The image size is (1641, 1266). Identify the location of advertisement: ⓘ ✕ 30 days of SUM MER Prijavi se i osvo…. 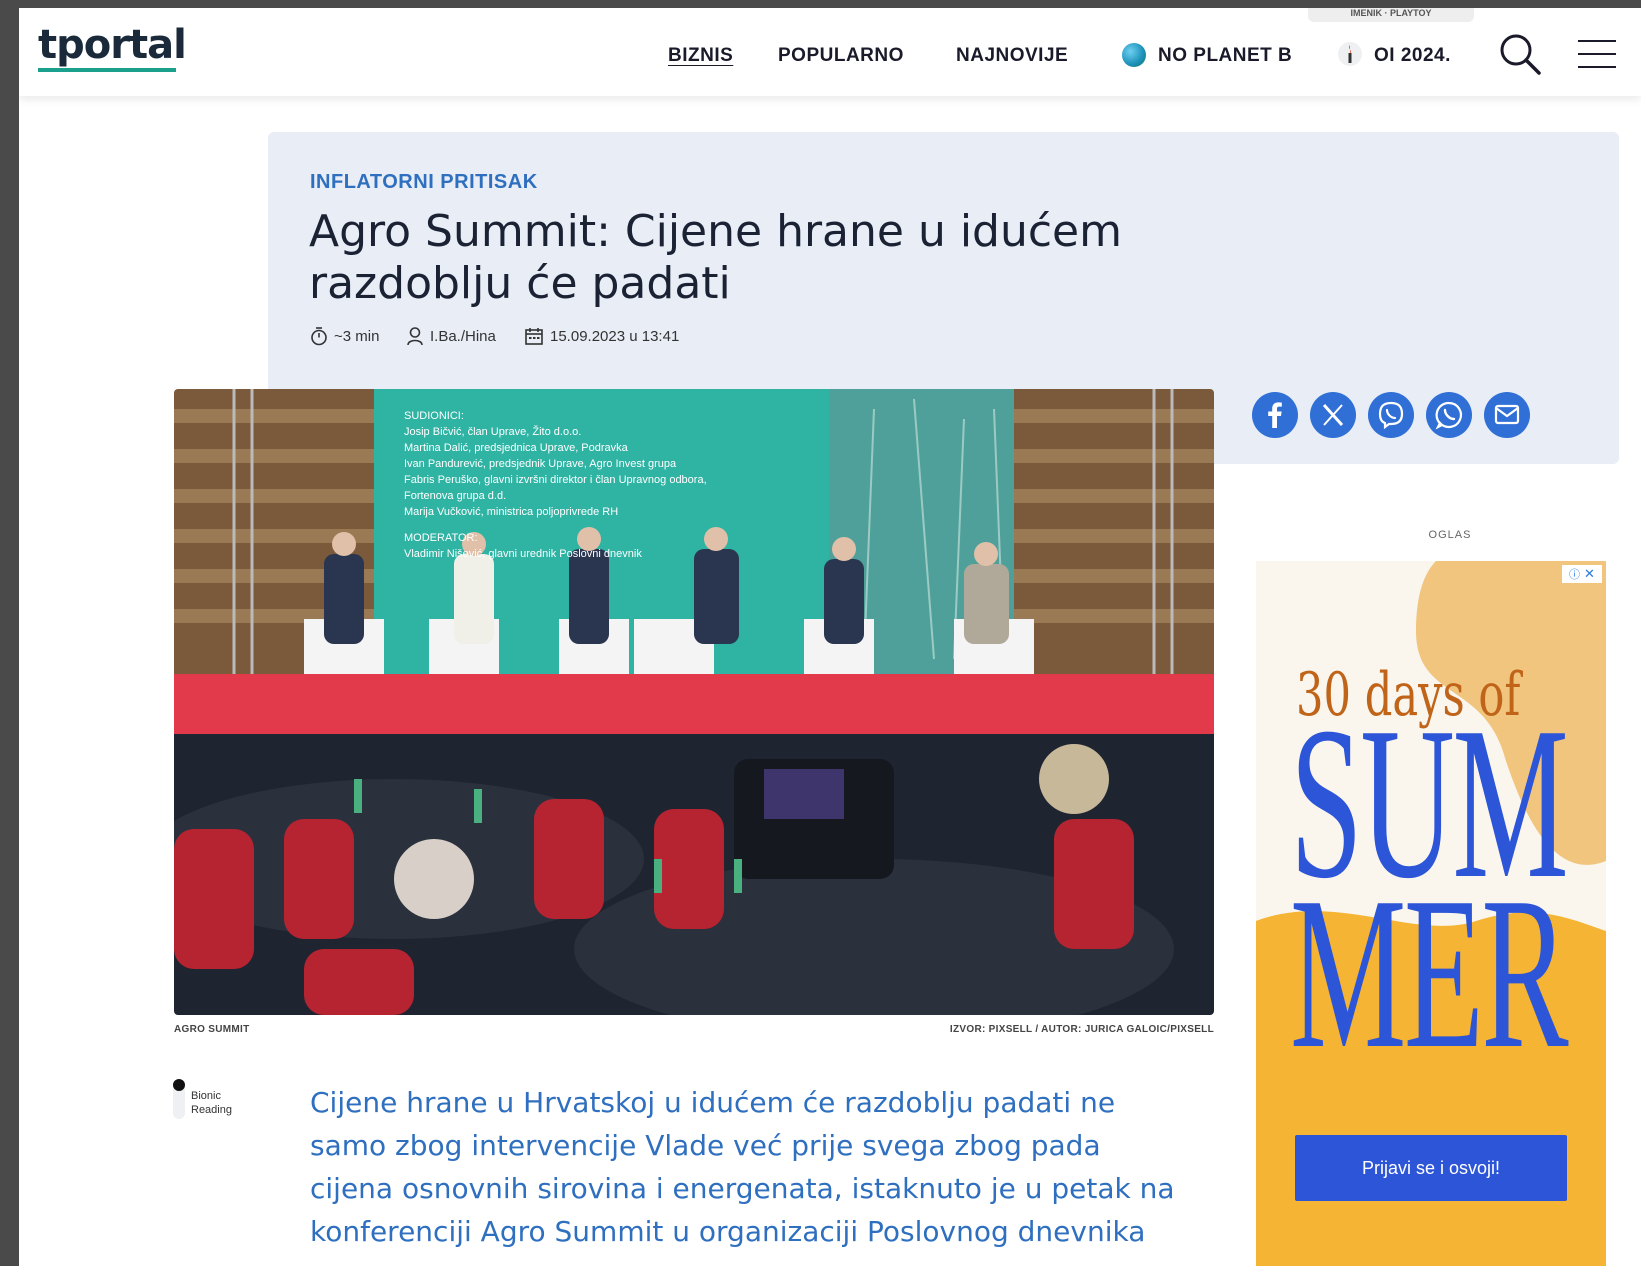
(1431, 913).